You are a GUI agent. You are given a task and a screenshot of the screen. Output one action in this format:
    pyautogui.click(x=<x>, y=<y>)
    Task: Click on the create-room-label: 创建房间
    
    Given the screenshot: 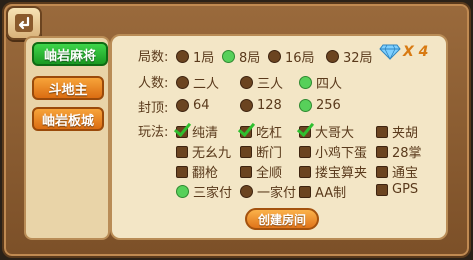 What is the action you would take?
    pyautogui.click(x=281, y=219)
    